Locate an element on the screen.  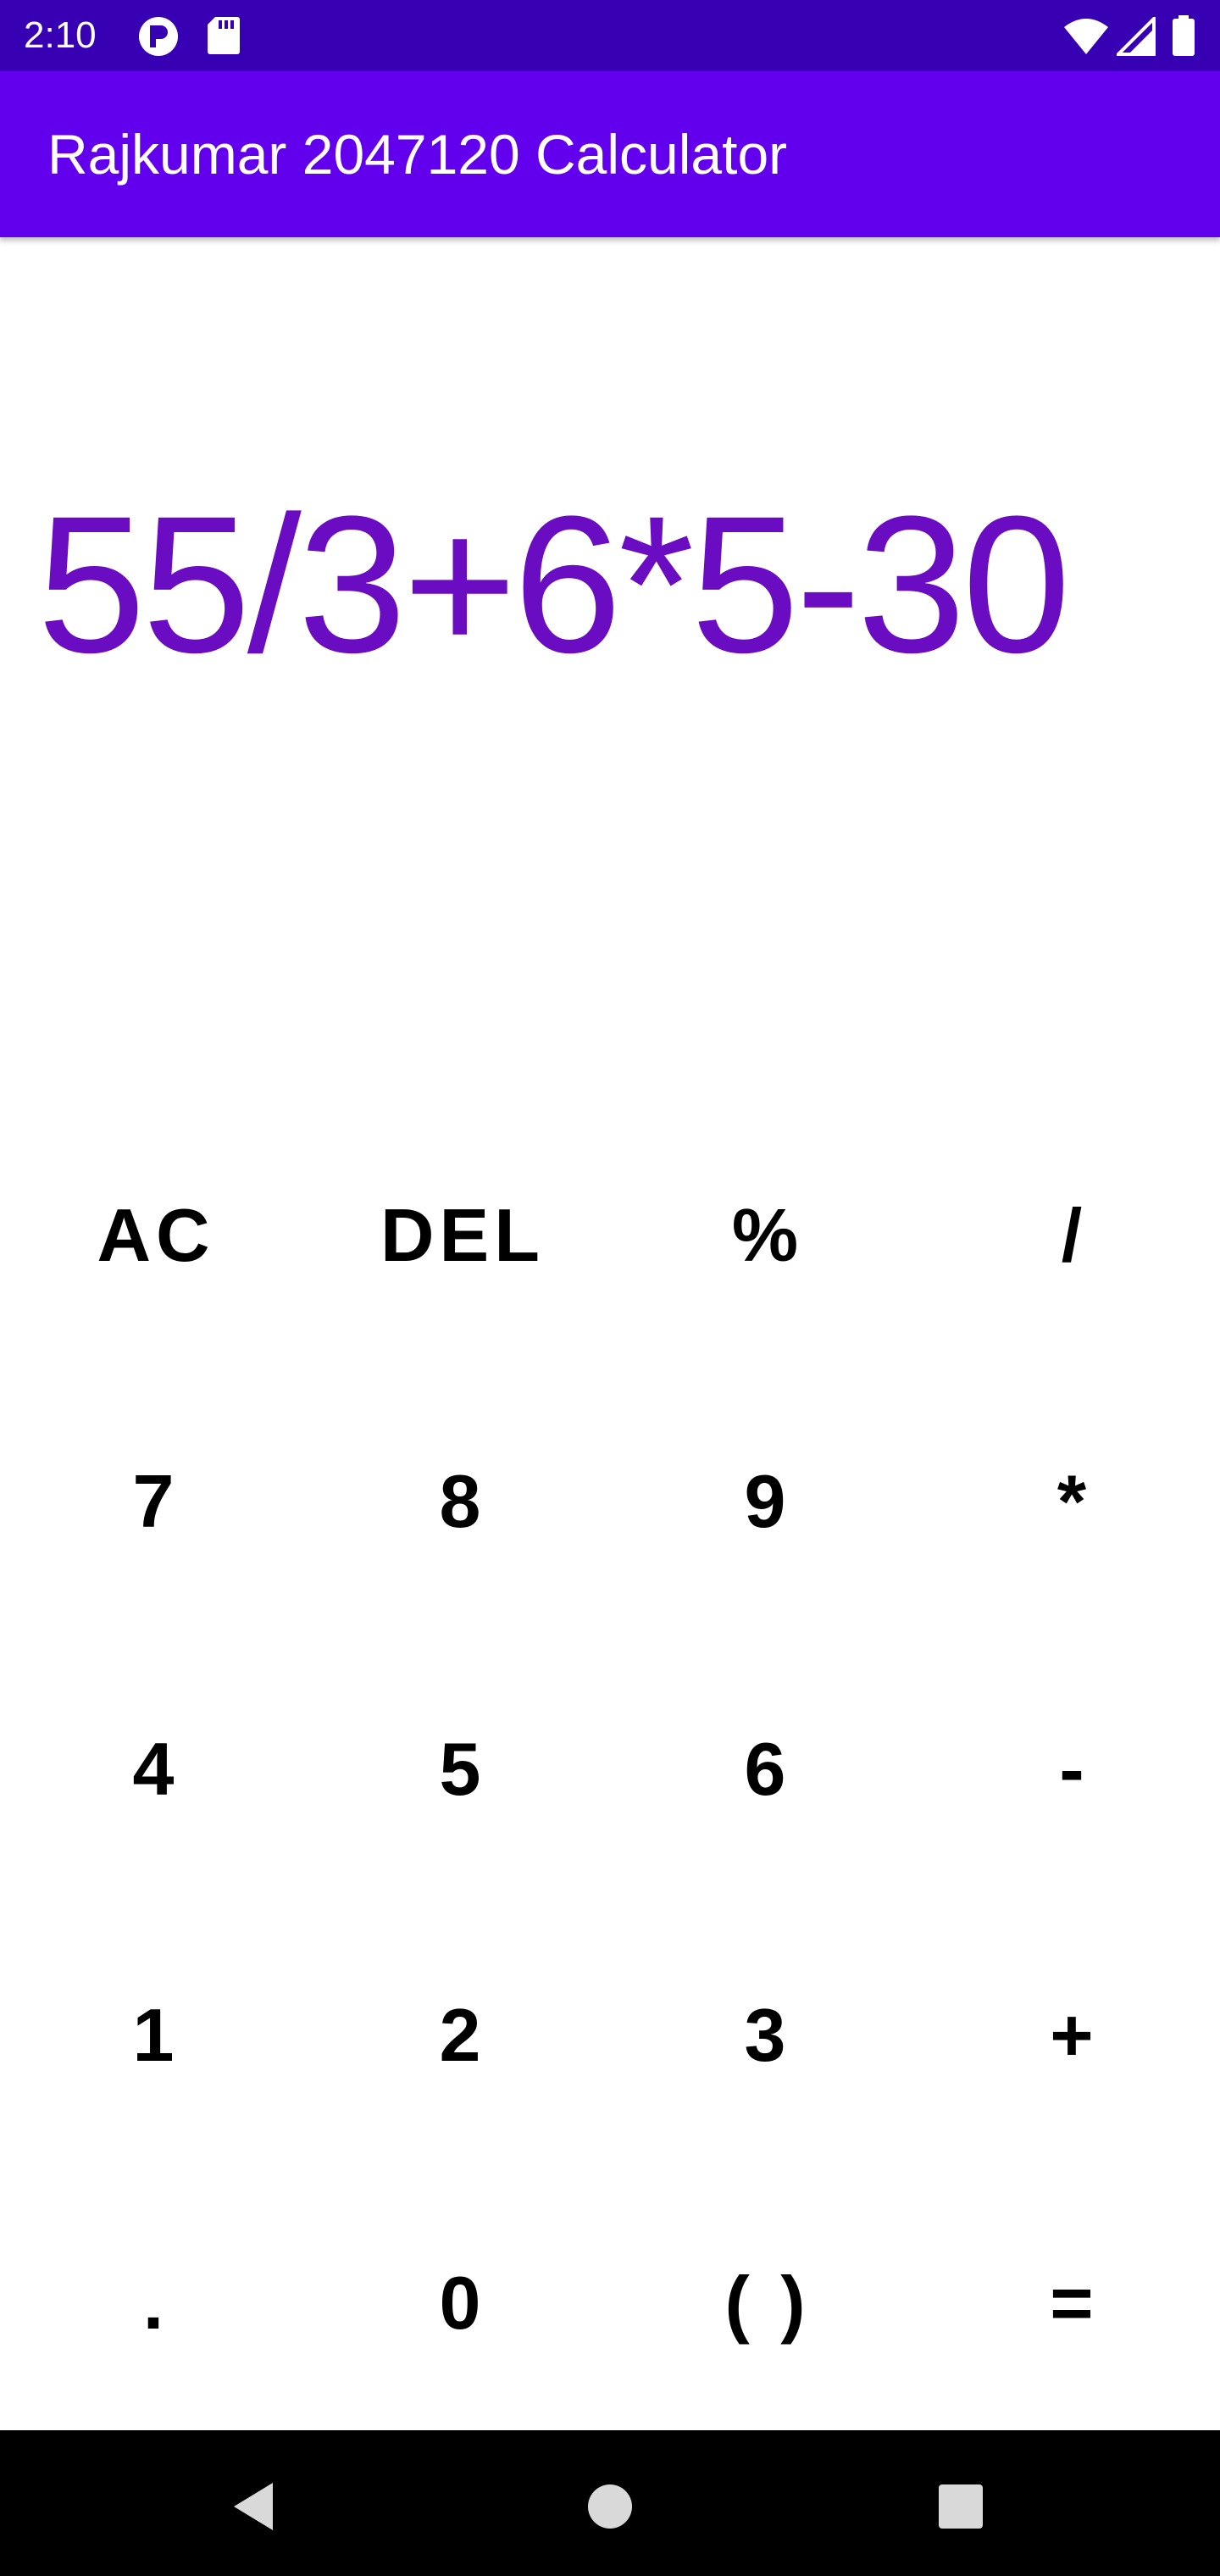
key-8-button: 8 is located at coordinates (462, 1501).